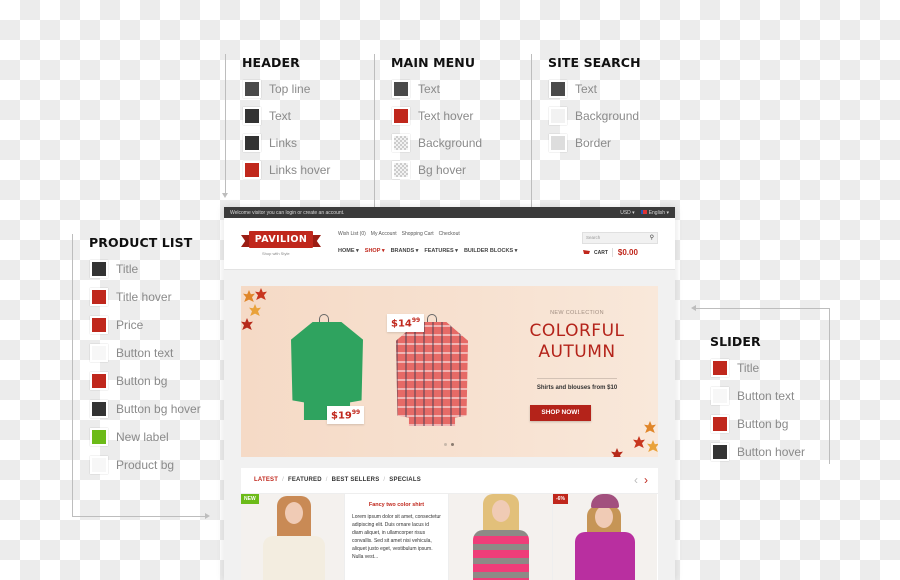 The width and height of the screenshot is (900, 580). I want to click on product-card: -6%, so click(605, 537).